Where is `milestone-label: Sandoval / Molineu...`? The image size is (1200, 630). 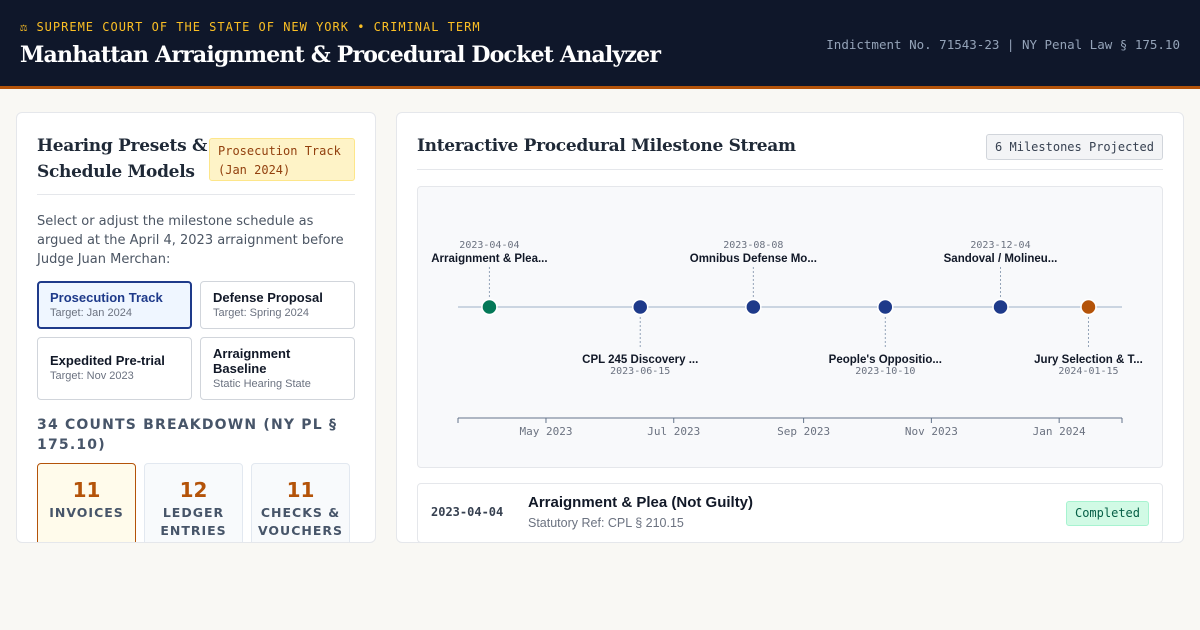 milestone-label: Sandoval / Molineu... is located at coordinates (1001, 259).